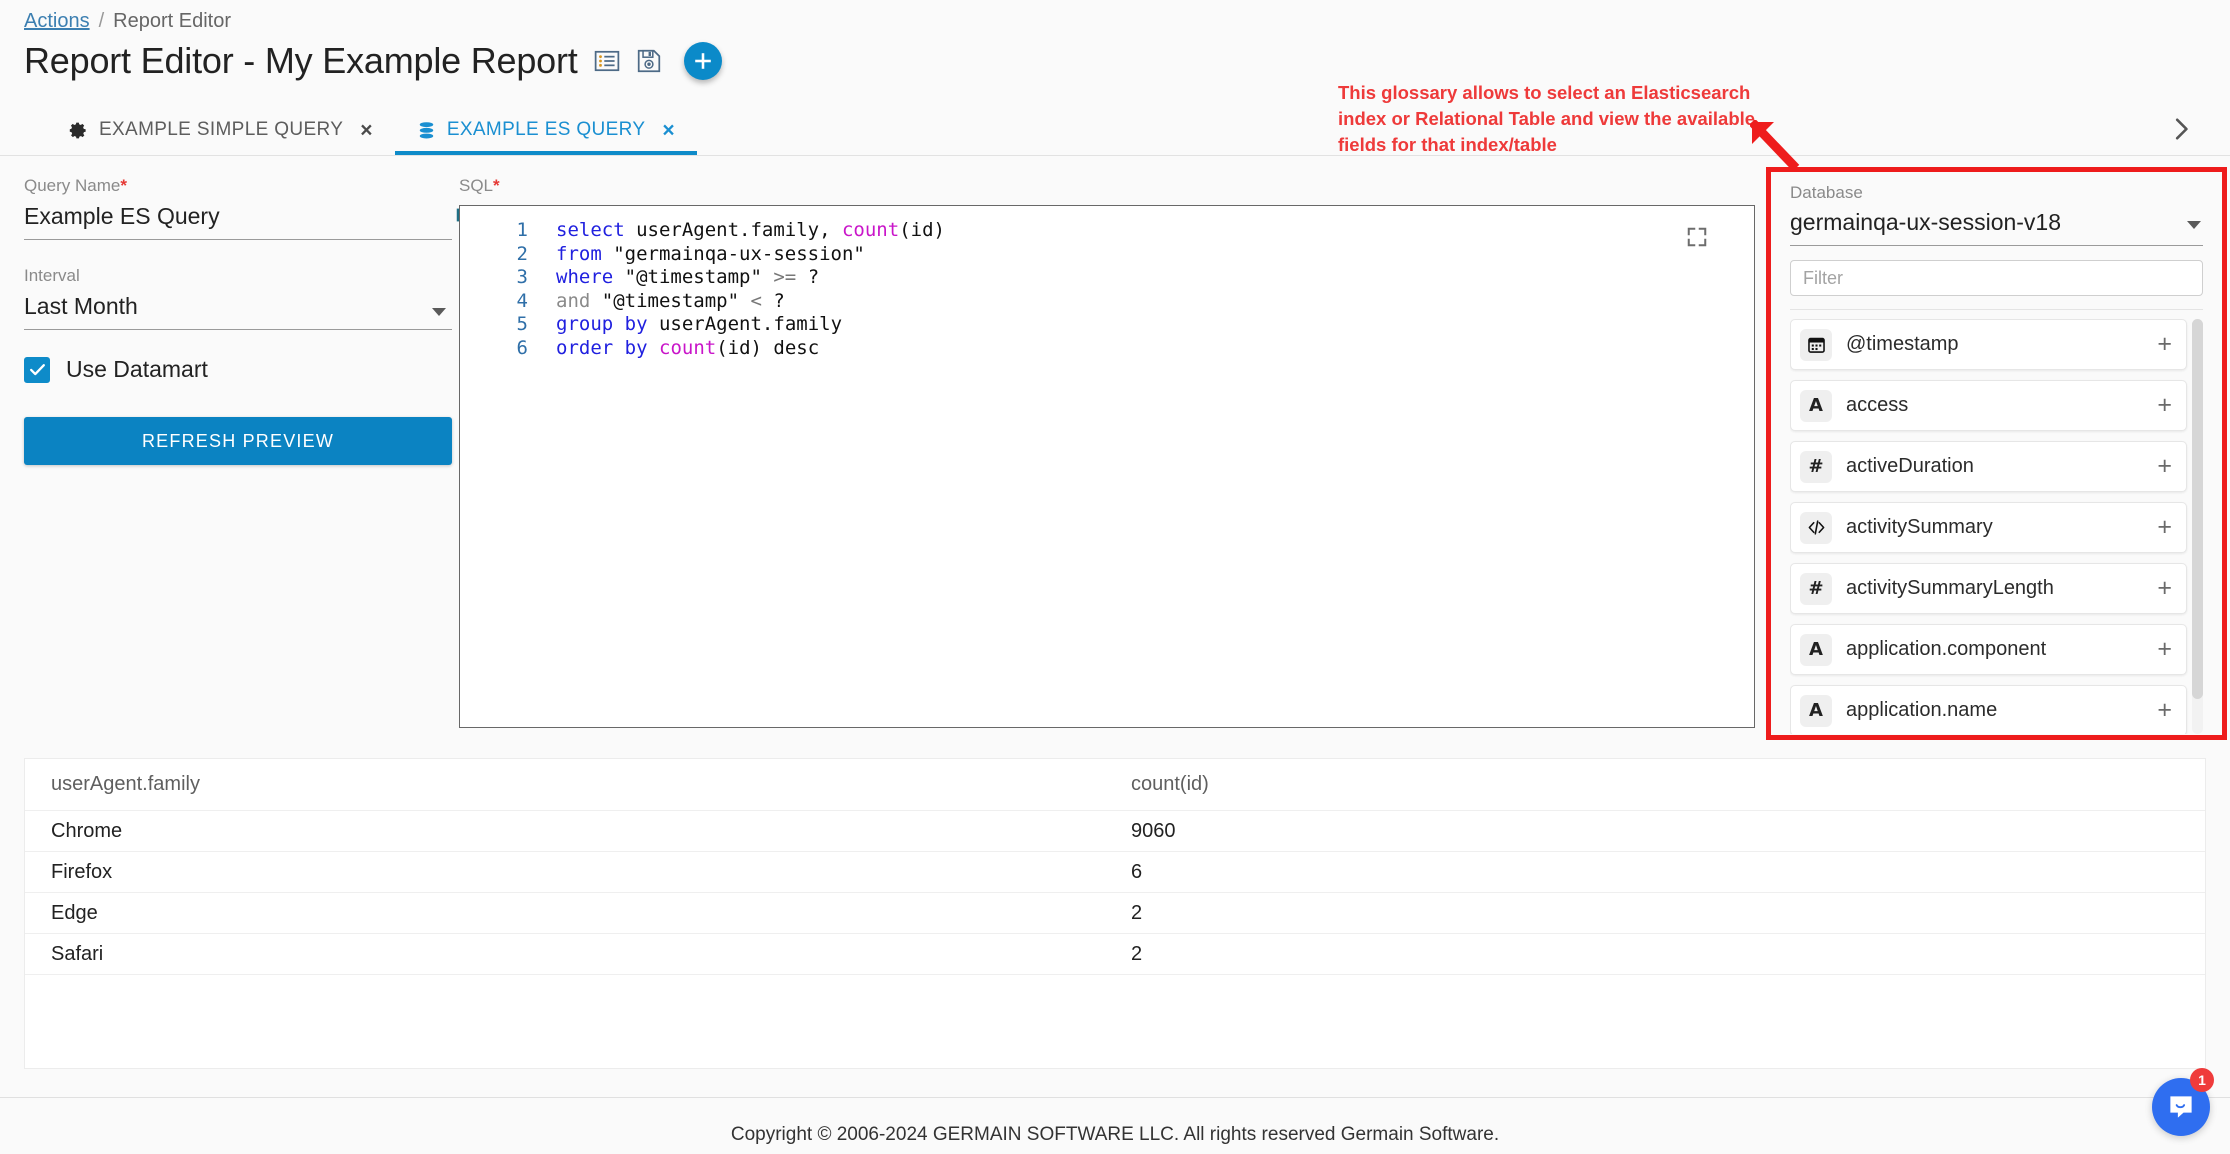 This screenshot has height=1154, width=2230. What do you see at coordinates (1988, 344) in the screenshot?
I see `glossary-field-item: @timestamp +` at bounding box center [1988, 344].